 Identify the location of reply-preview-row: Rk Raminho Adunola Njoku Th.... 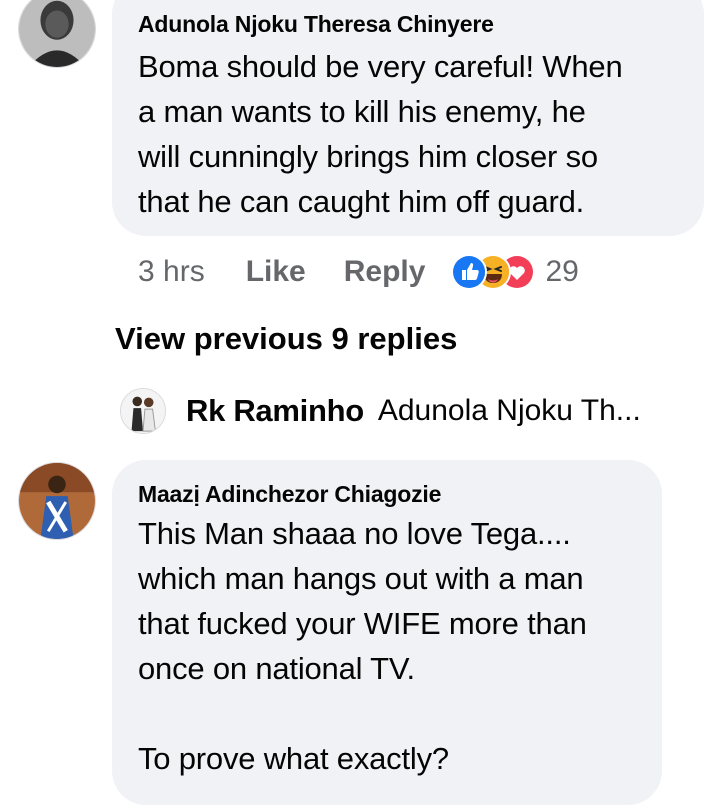
(410, 411).